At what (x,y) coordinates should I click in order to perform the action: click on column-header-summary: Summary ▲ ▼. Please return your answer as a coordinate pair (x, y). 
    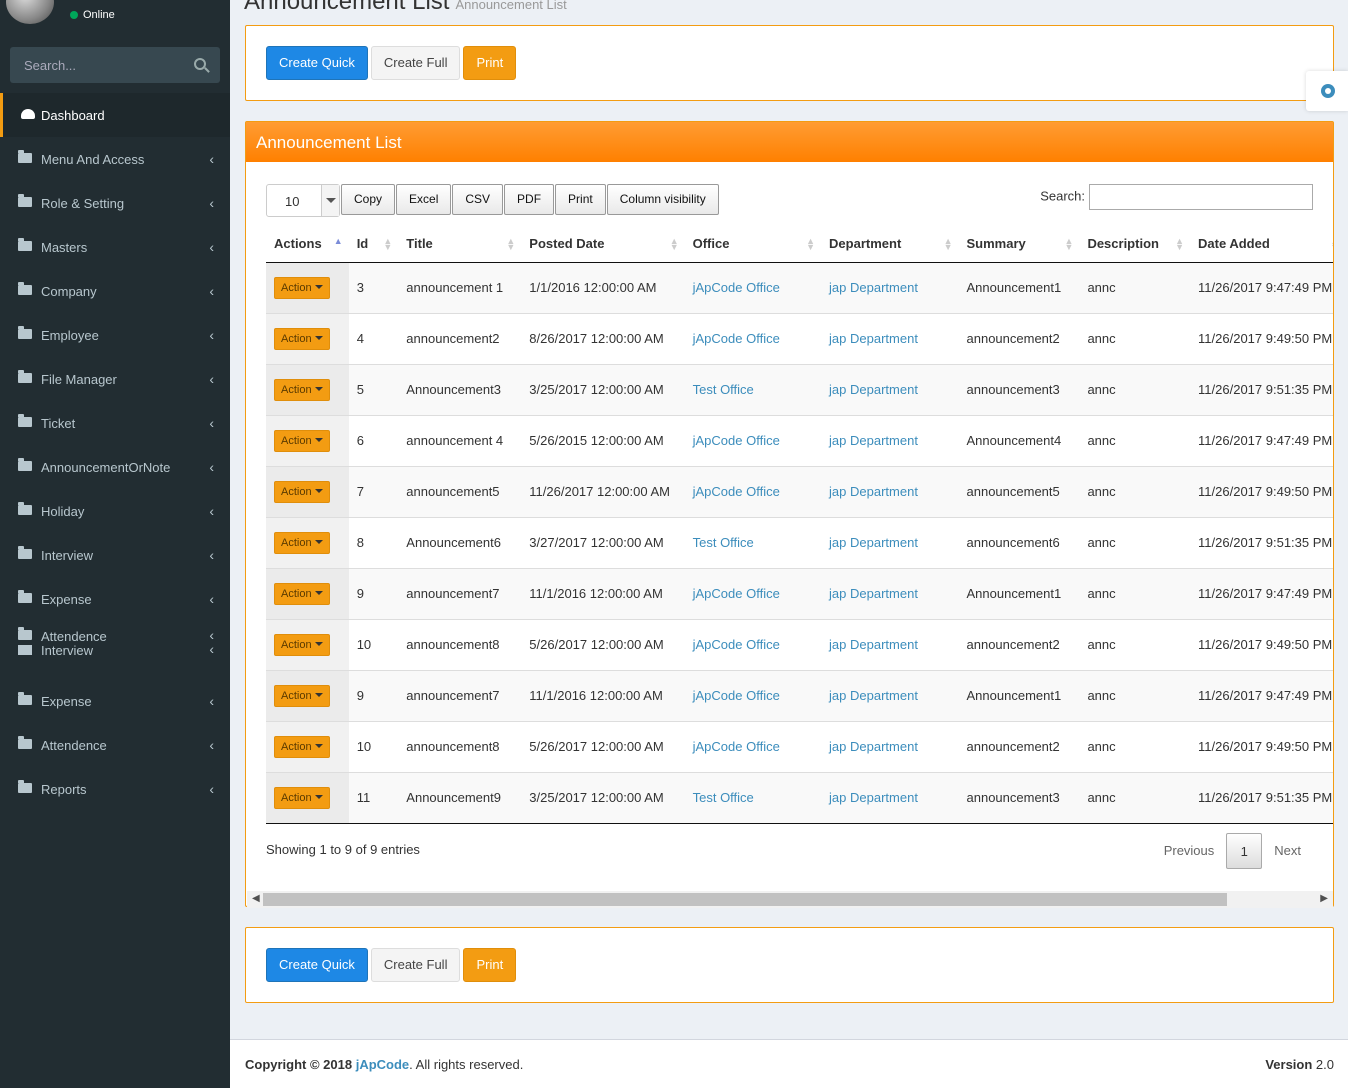
    Looking at the image, I should click on (1019, 244).